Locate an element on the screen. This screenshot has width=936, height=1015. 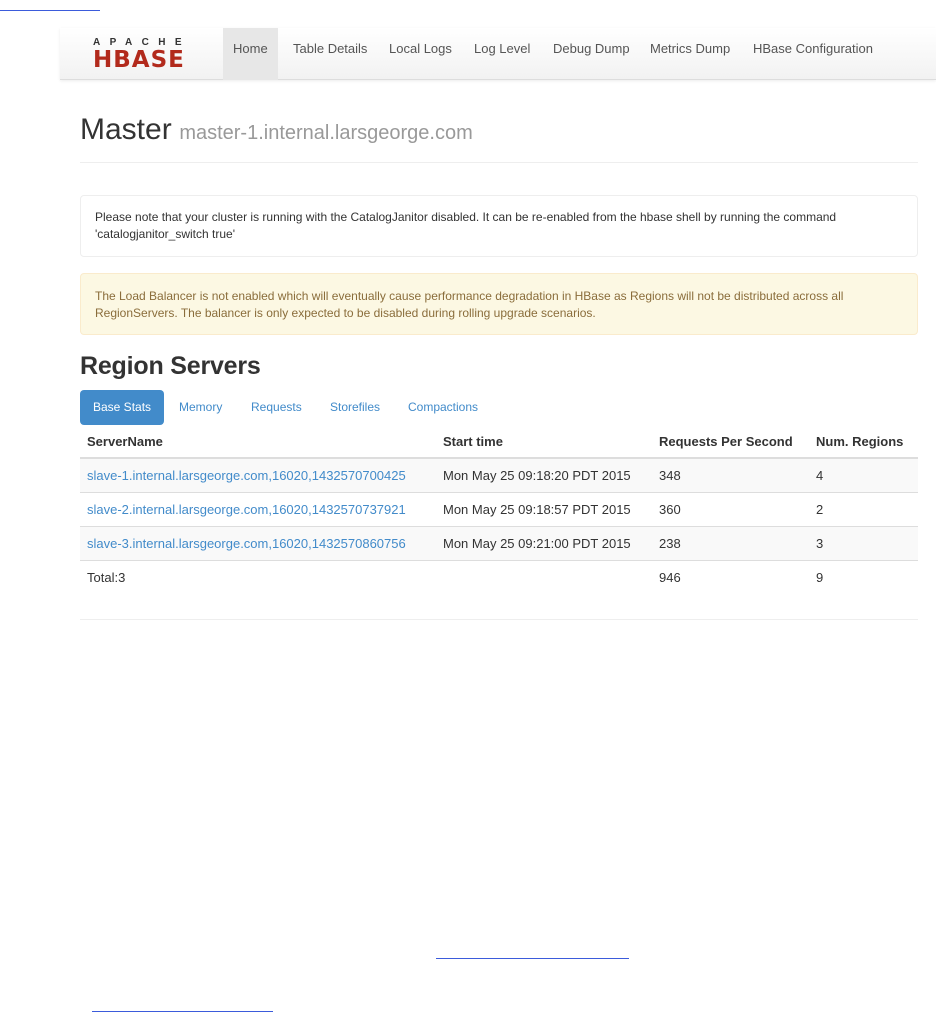
page-title: Master is located at coordinates (126, 129).